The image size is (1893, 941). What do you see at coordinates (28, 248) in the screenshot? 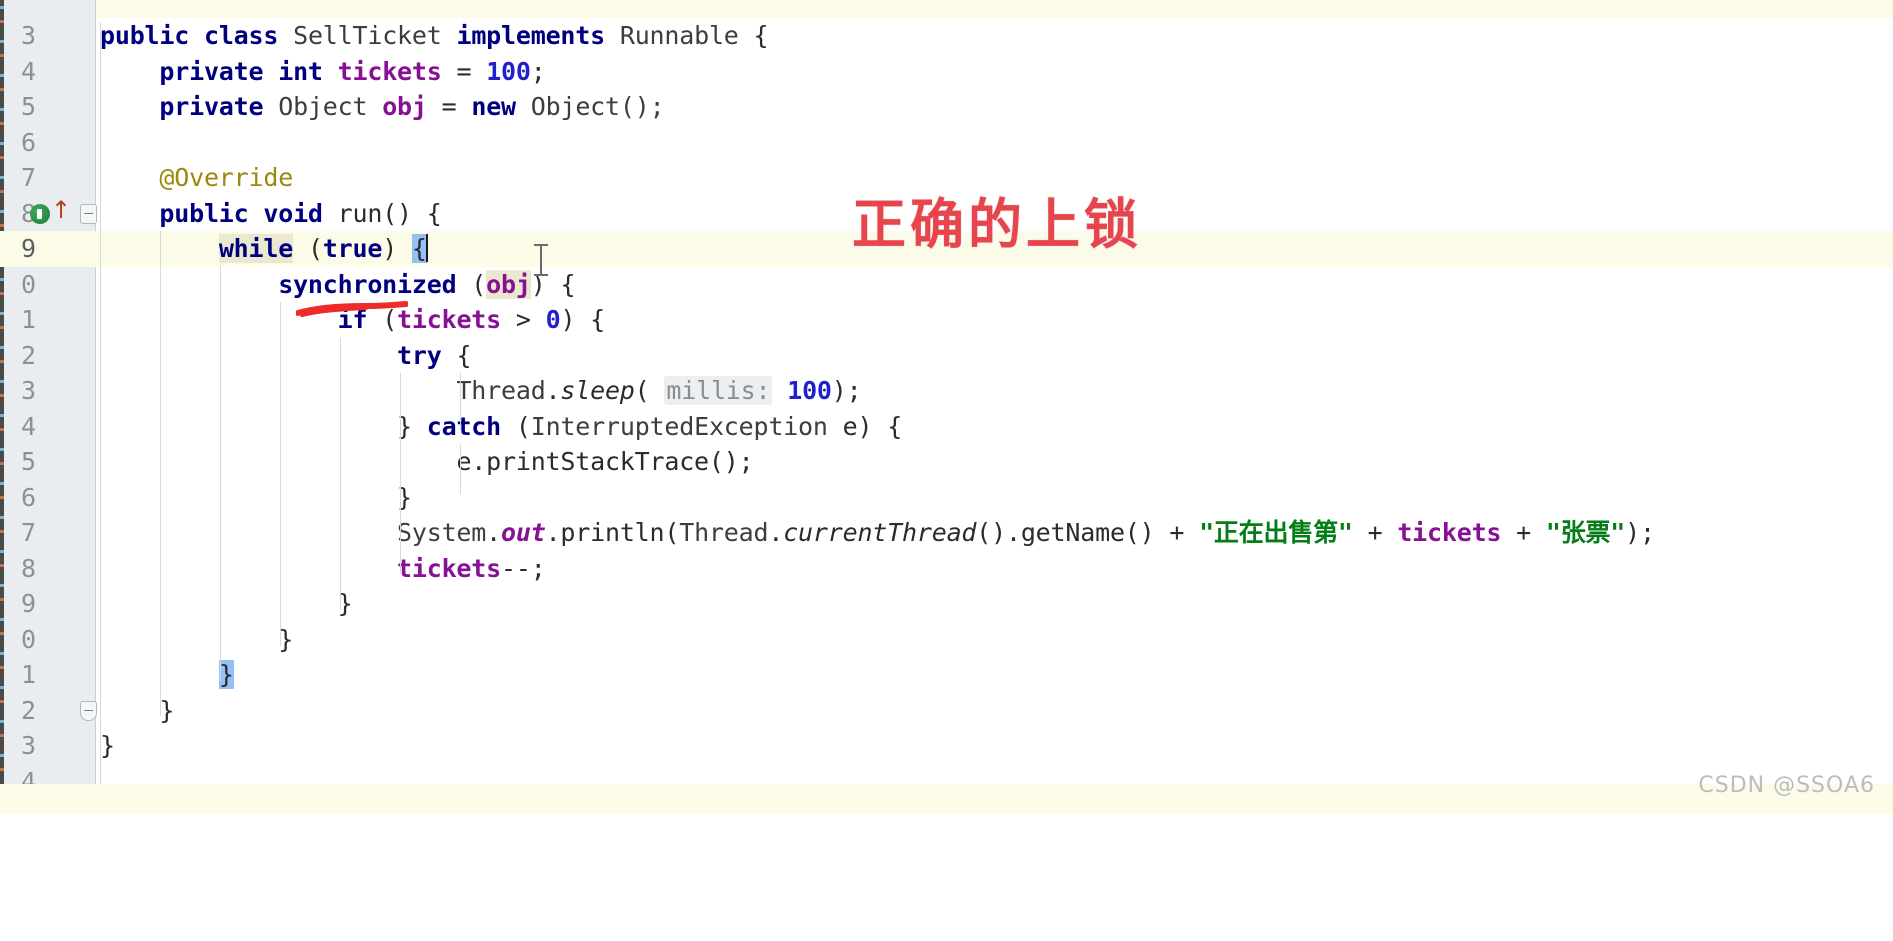
I see `line-number: 9` at bounding box center [28, 248].